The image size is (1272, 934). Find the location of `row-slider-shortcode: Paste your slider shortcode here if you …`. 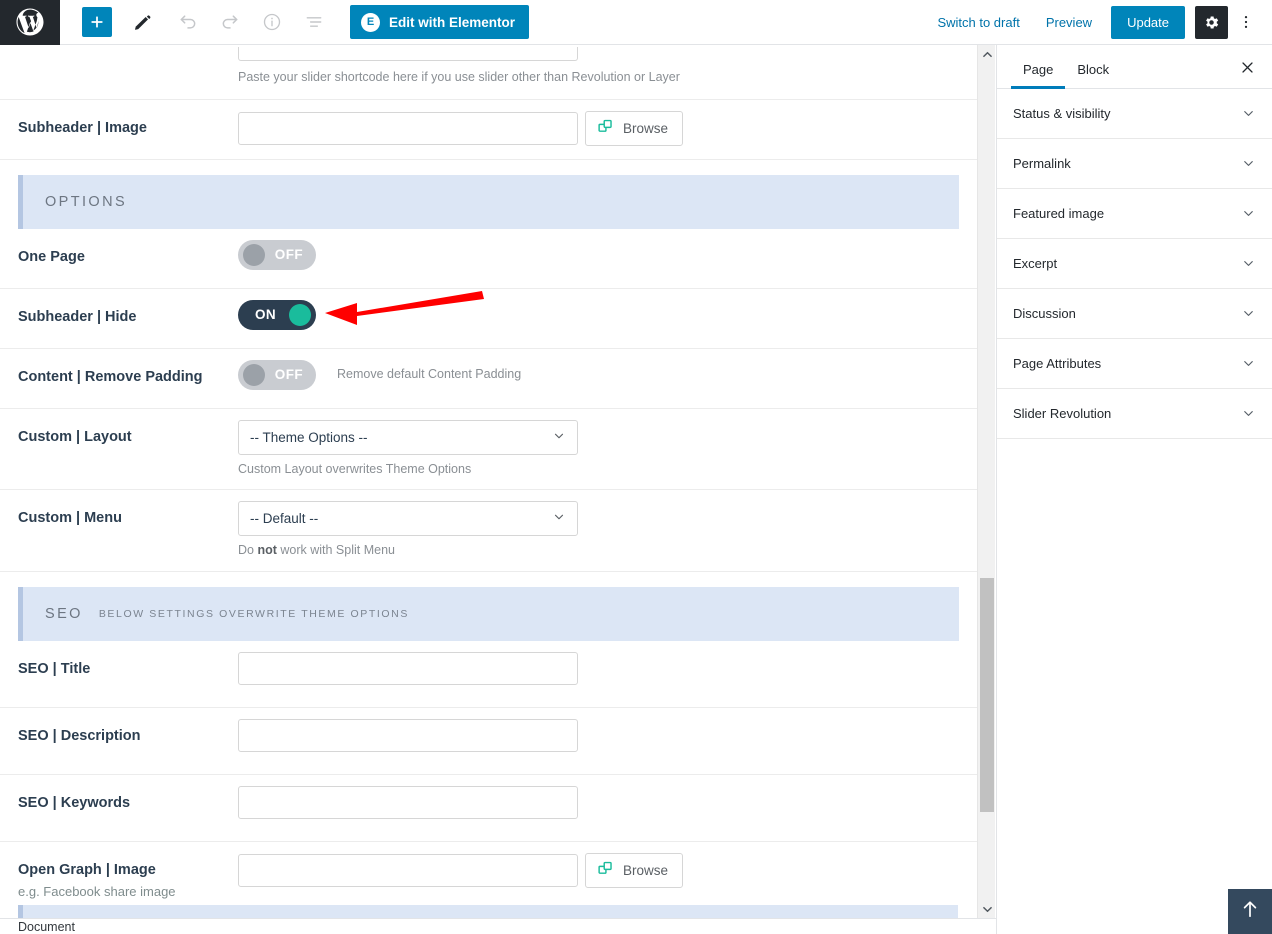

row-slider-shortcode: Paste your slider shortcode here if you … is located at coordinates (488, 72).